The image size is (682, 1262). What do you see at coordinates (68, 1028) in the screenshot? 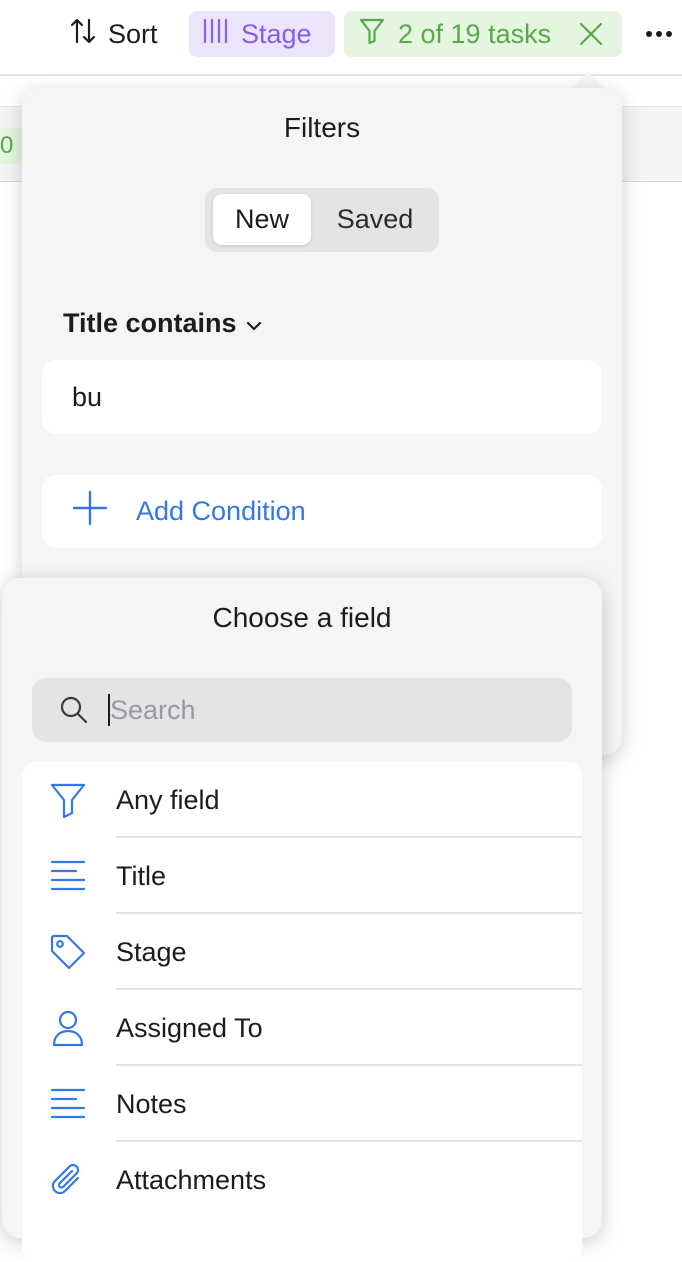
I see `person-icon` at bounding box center [68, 1028].